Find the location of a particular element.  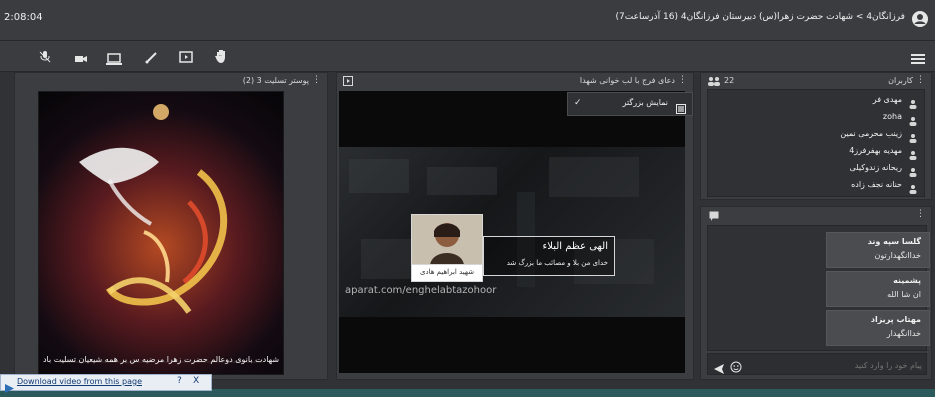

user-name: ریحانه زندوکیلی is located at coordinates (875, 167).